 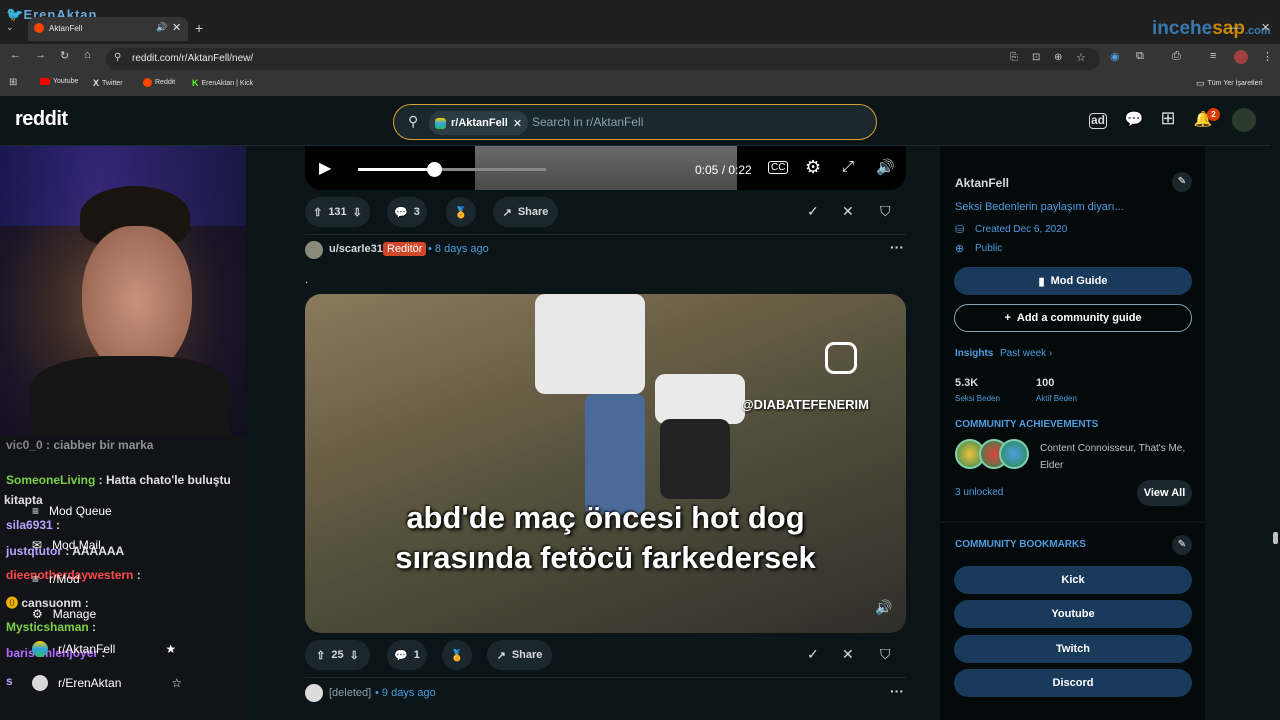 I want to click on post2-award-button: 🏅, so click(x=457, y=655).